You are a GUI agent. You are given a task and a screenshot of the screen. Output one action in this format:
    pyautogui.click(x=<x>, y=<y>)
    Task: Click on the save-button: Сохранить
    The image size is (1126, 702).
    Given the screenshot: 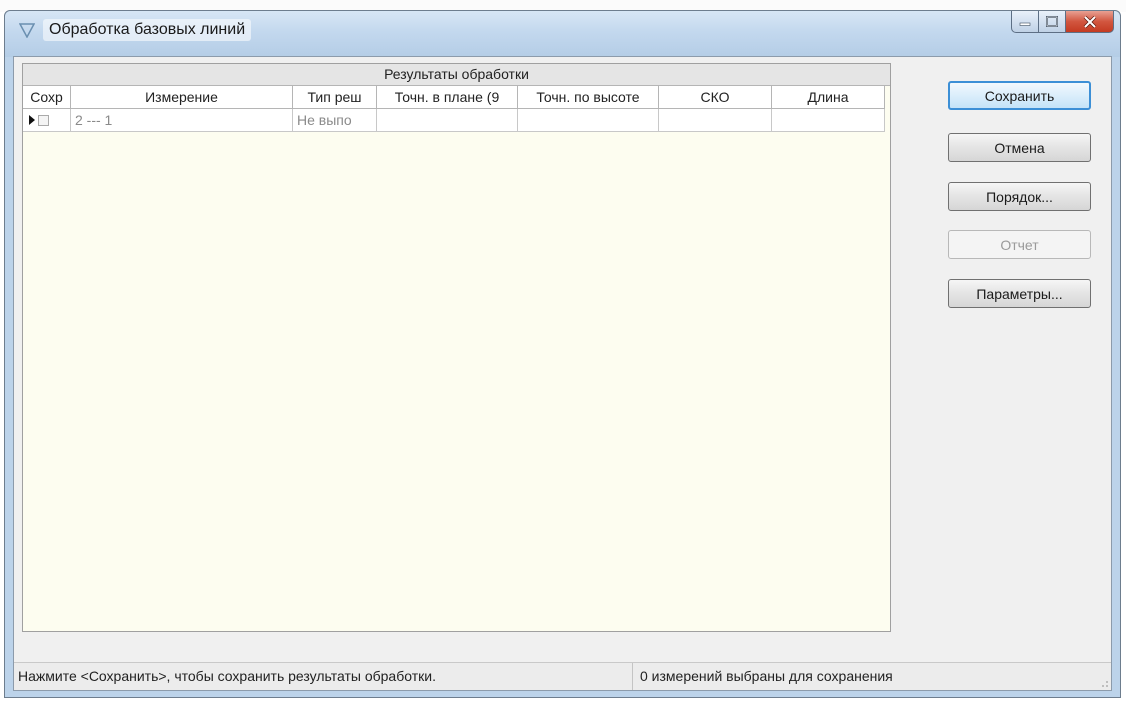 What is the action you would take?
    pyautogui.click(x=1019, y=95)
    